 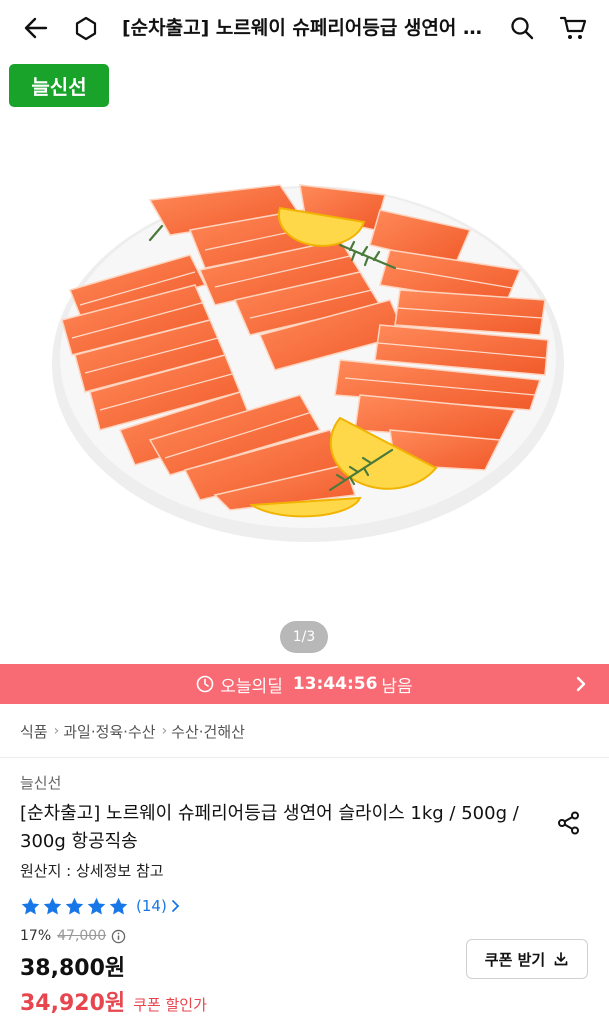 What do you see at coordinates (170, 1005) in the screenshot?
I see `coupon-price-label: 쿠폰 할인가` at bounding box center [170, 1005].